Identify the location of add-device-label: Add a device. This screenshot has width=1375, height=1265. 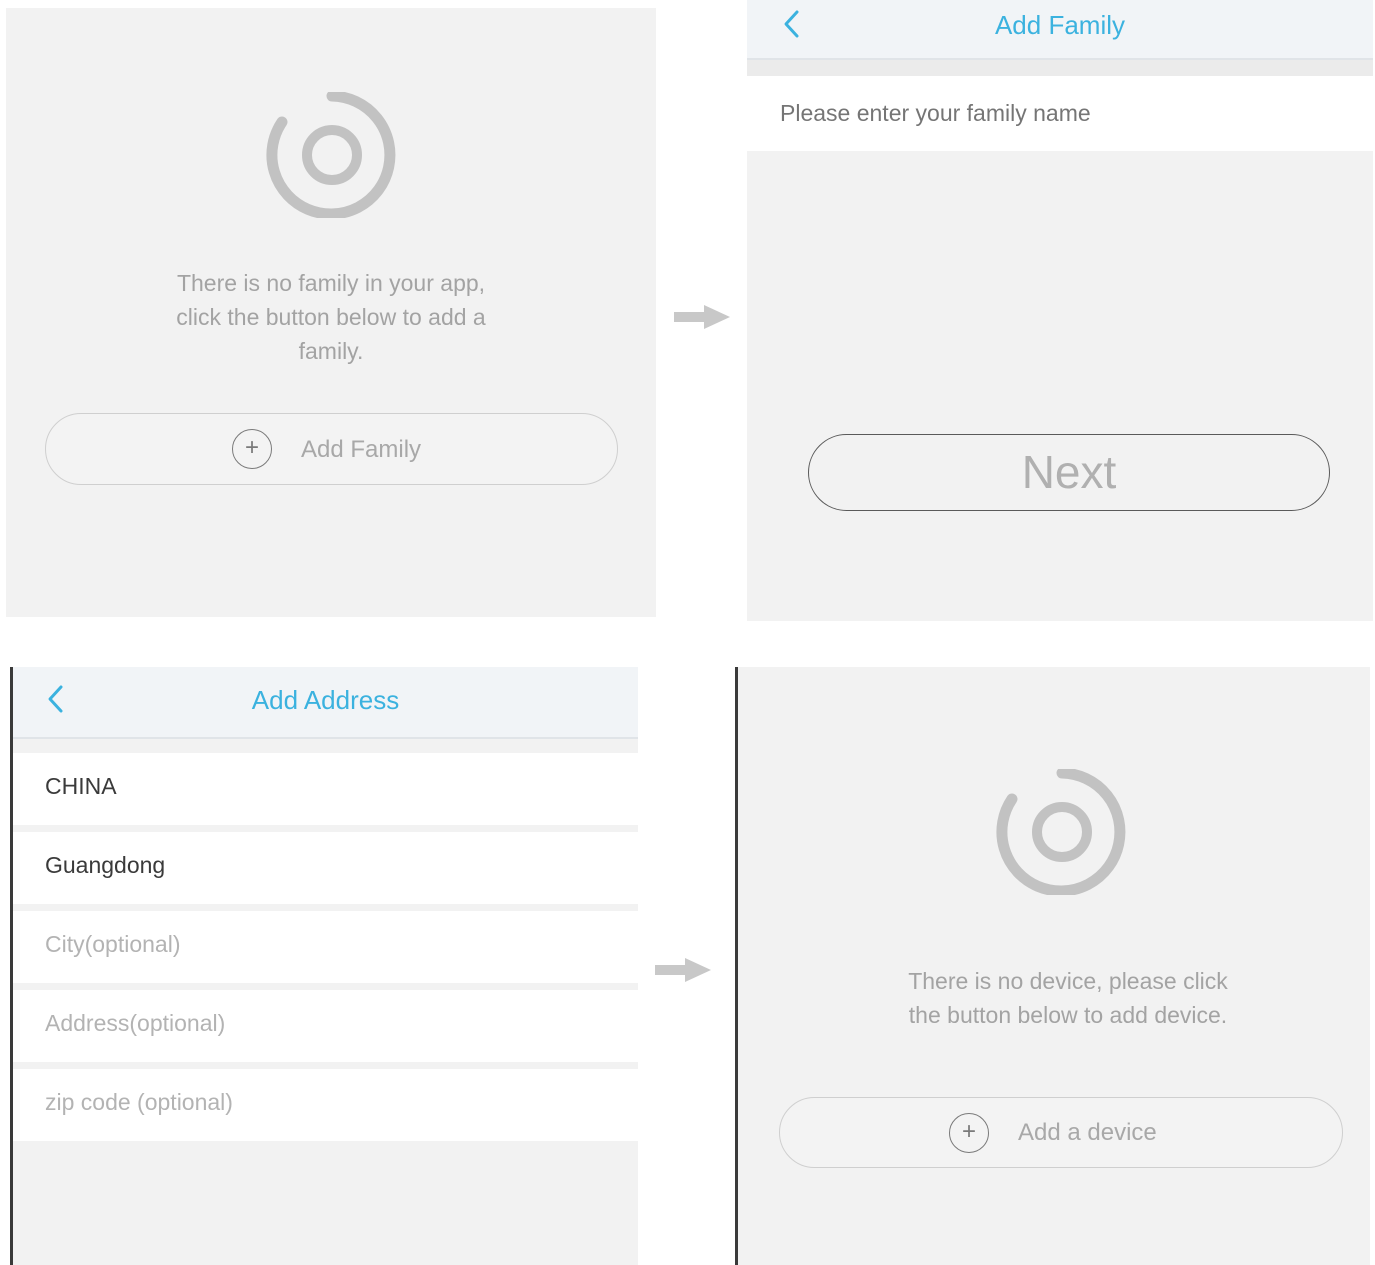
(1087, 1132).